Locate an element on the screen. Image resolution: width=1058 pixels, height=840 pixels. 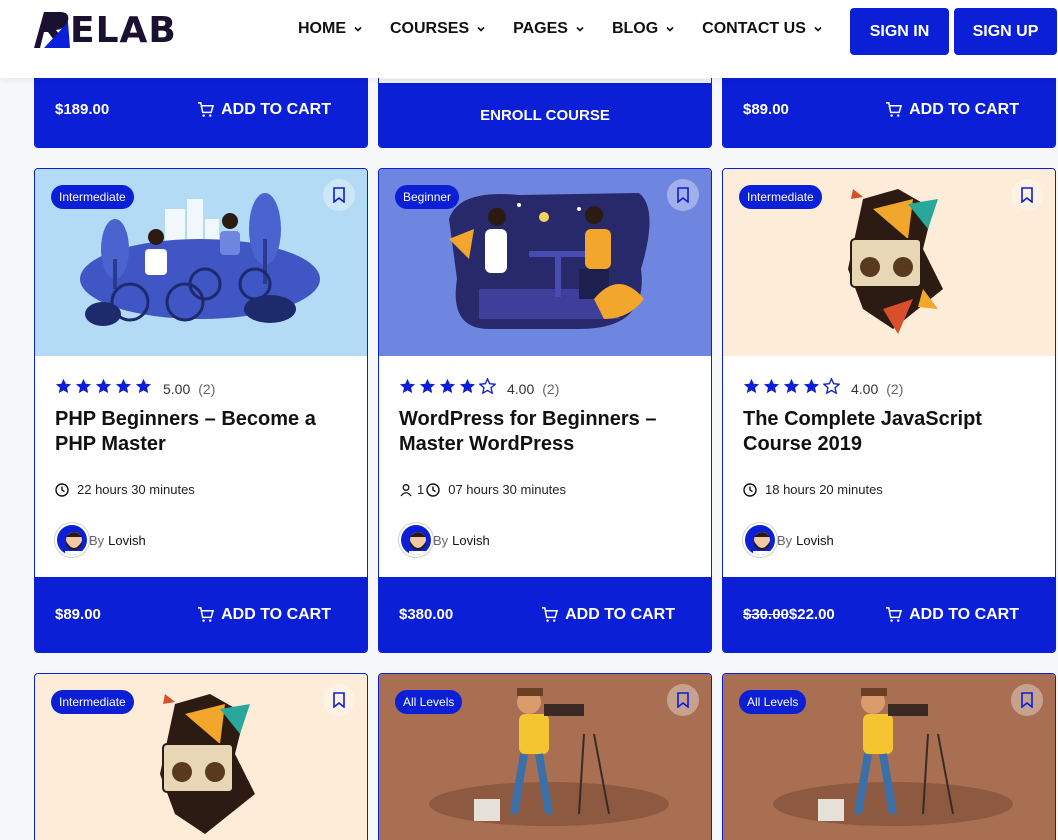
nav-pages-label: PAGES is located at coordinates (540, 28).